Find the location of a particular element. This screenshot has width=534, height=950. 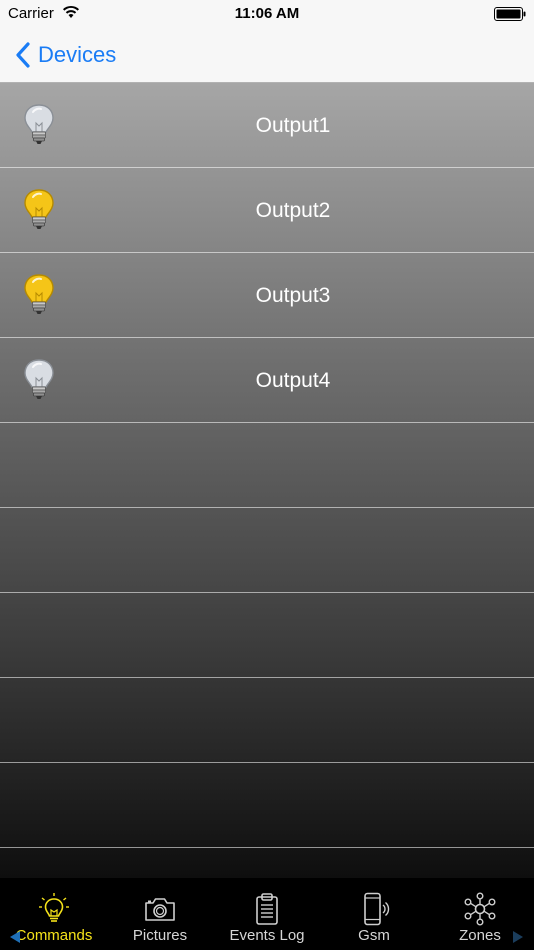

tab-label: Events Log is located at coordinates (267, 935).